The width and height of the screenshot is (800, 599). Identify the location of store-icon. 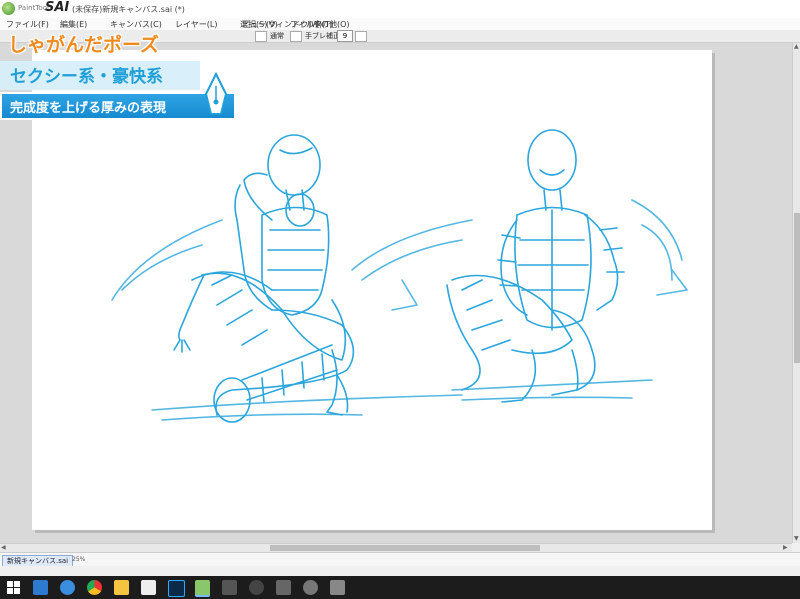
(148, 587).